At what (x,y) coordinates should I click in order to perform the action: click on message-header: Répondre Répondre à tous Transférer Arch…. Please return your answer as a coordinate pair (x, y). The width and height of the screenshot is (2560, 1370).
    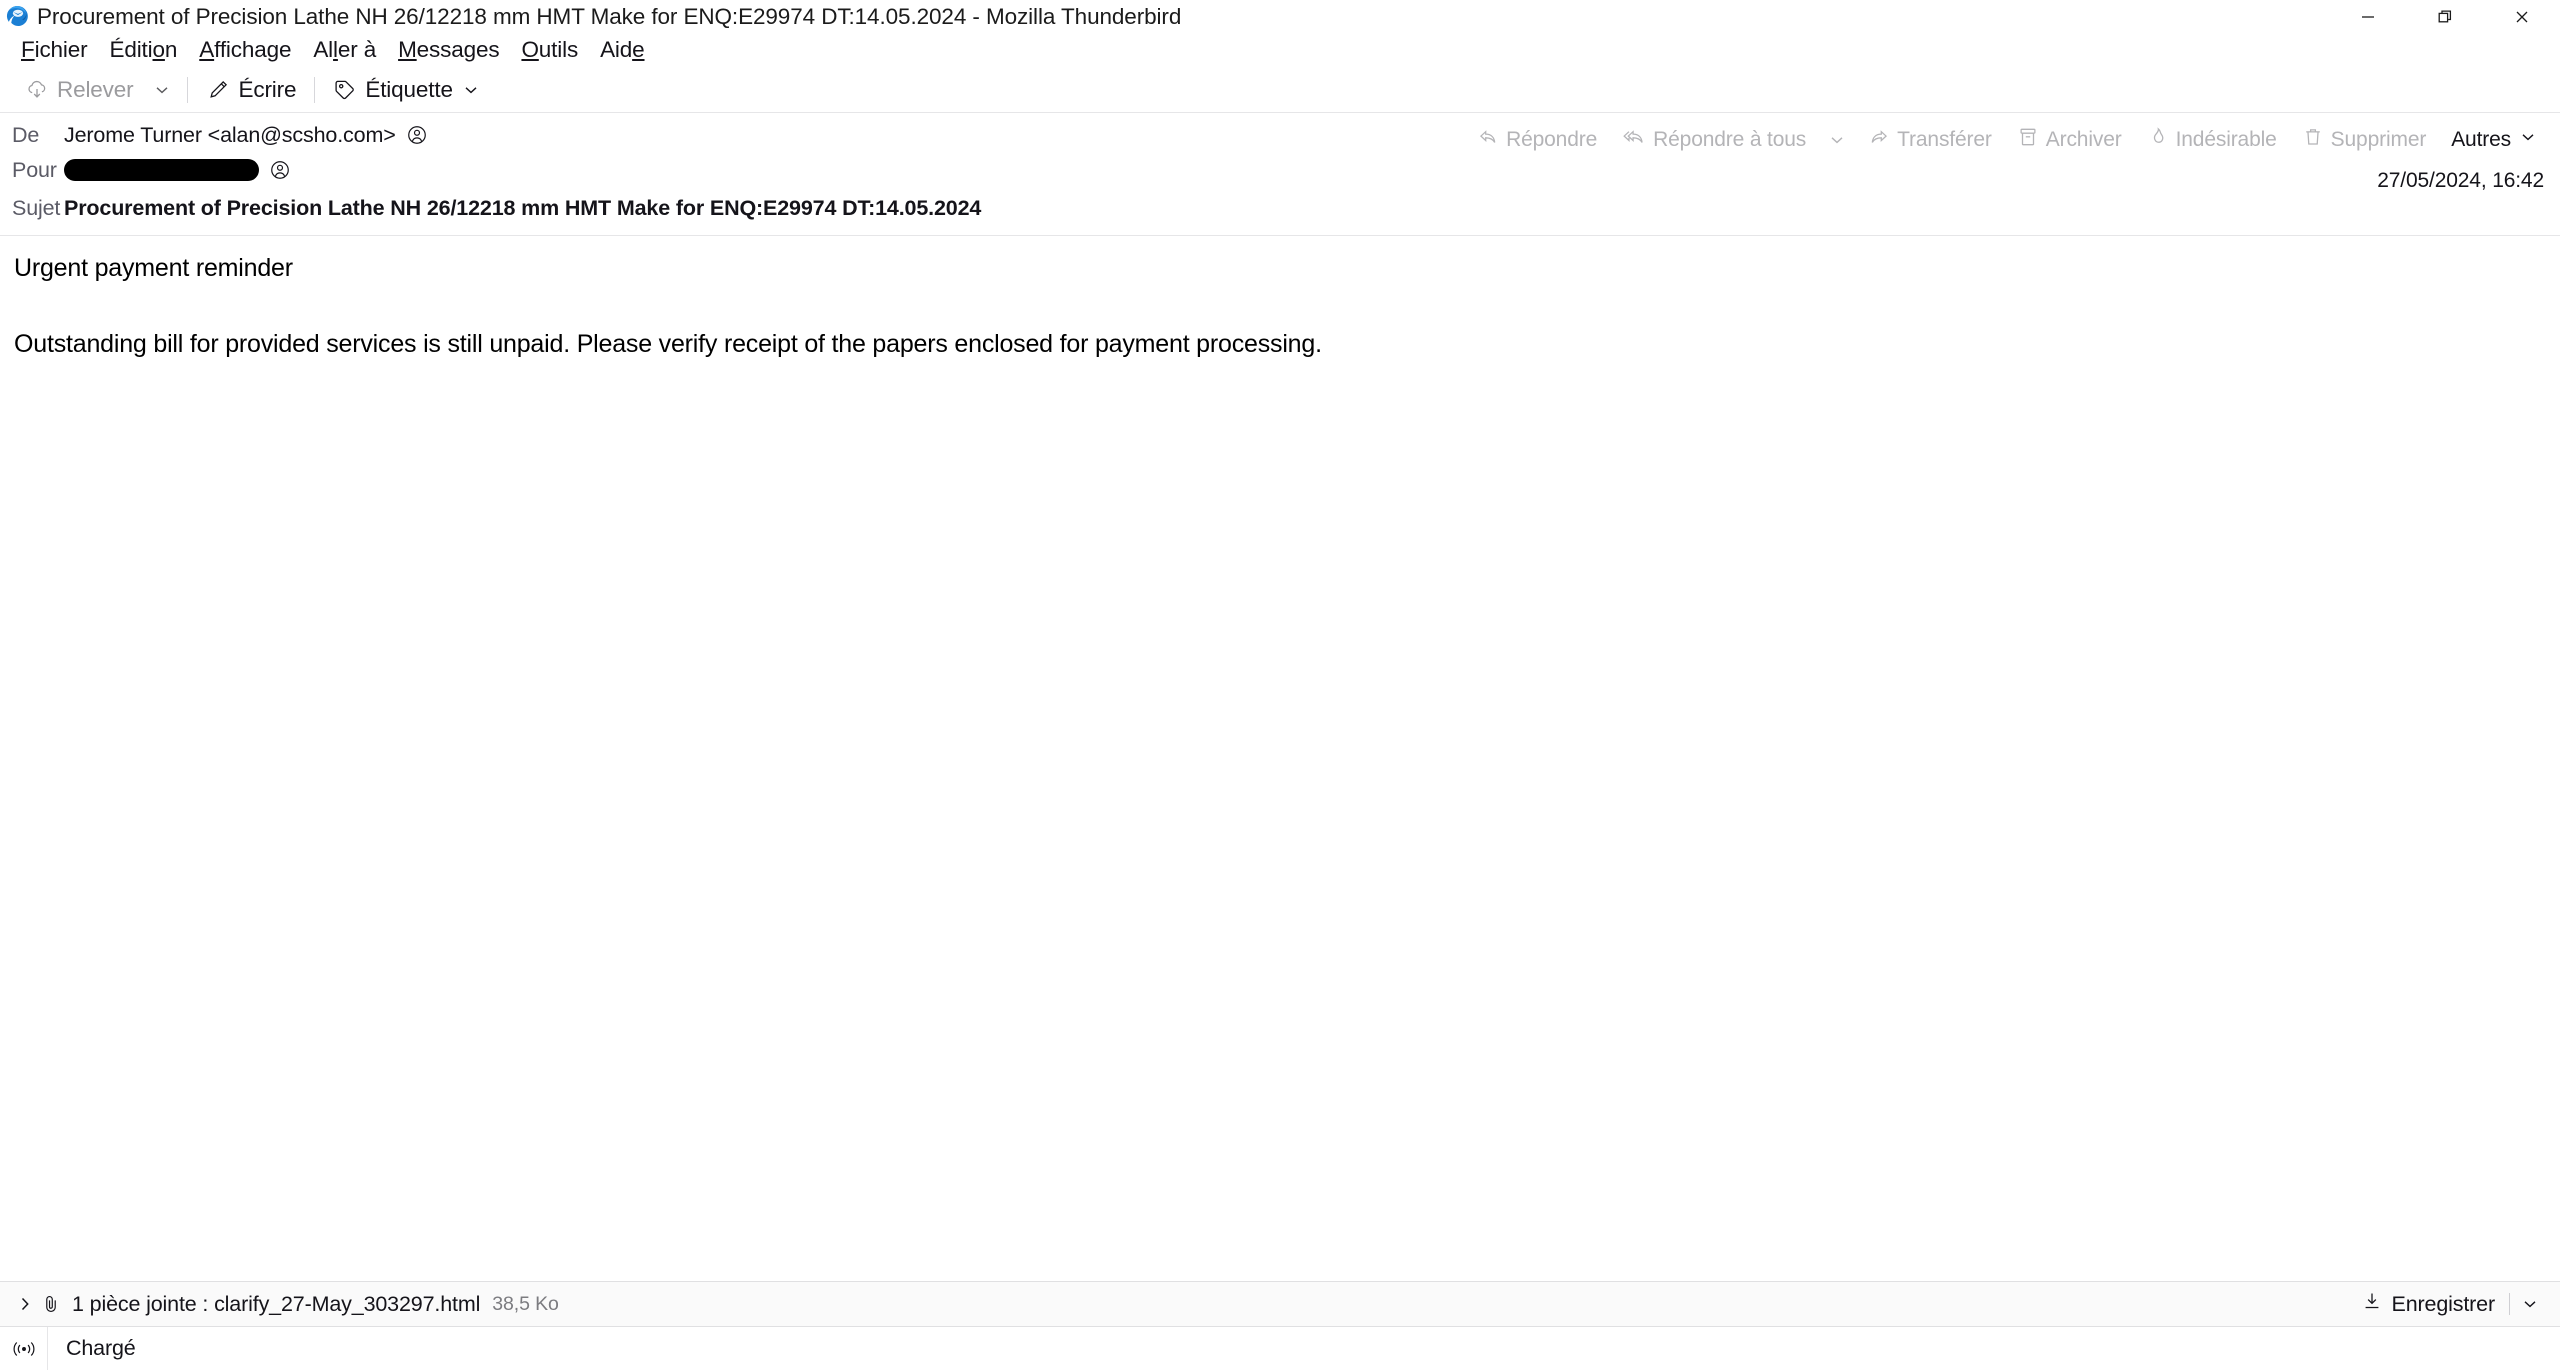
    Looking at the image, I should click on (1280, 174).